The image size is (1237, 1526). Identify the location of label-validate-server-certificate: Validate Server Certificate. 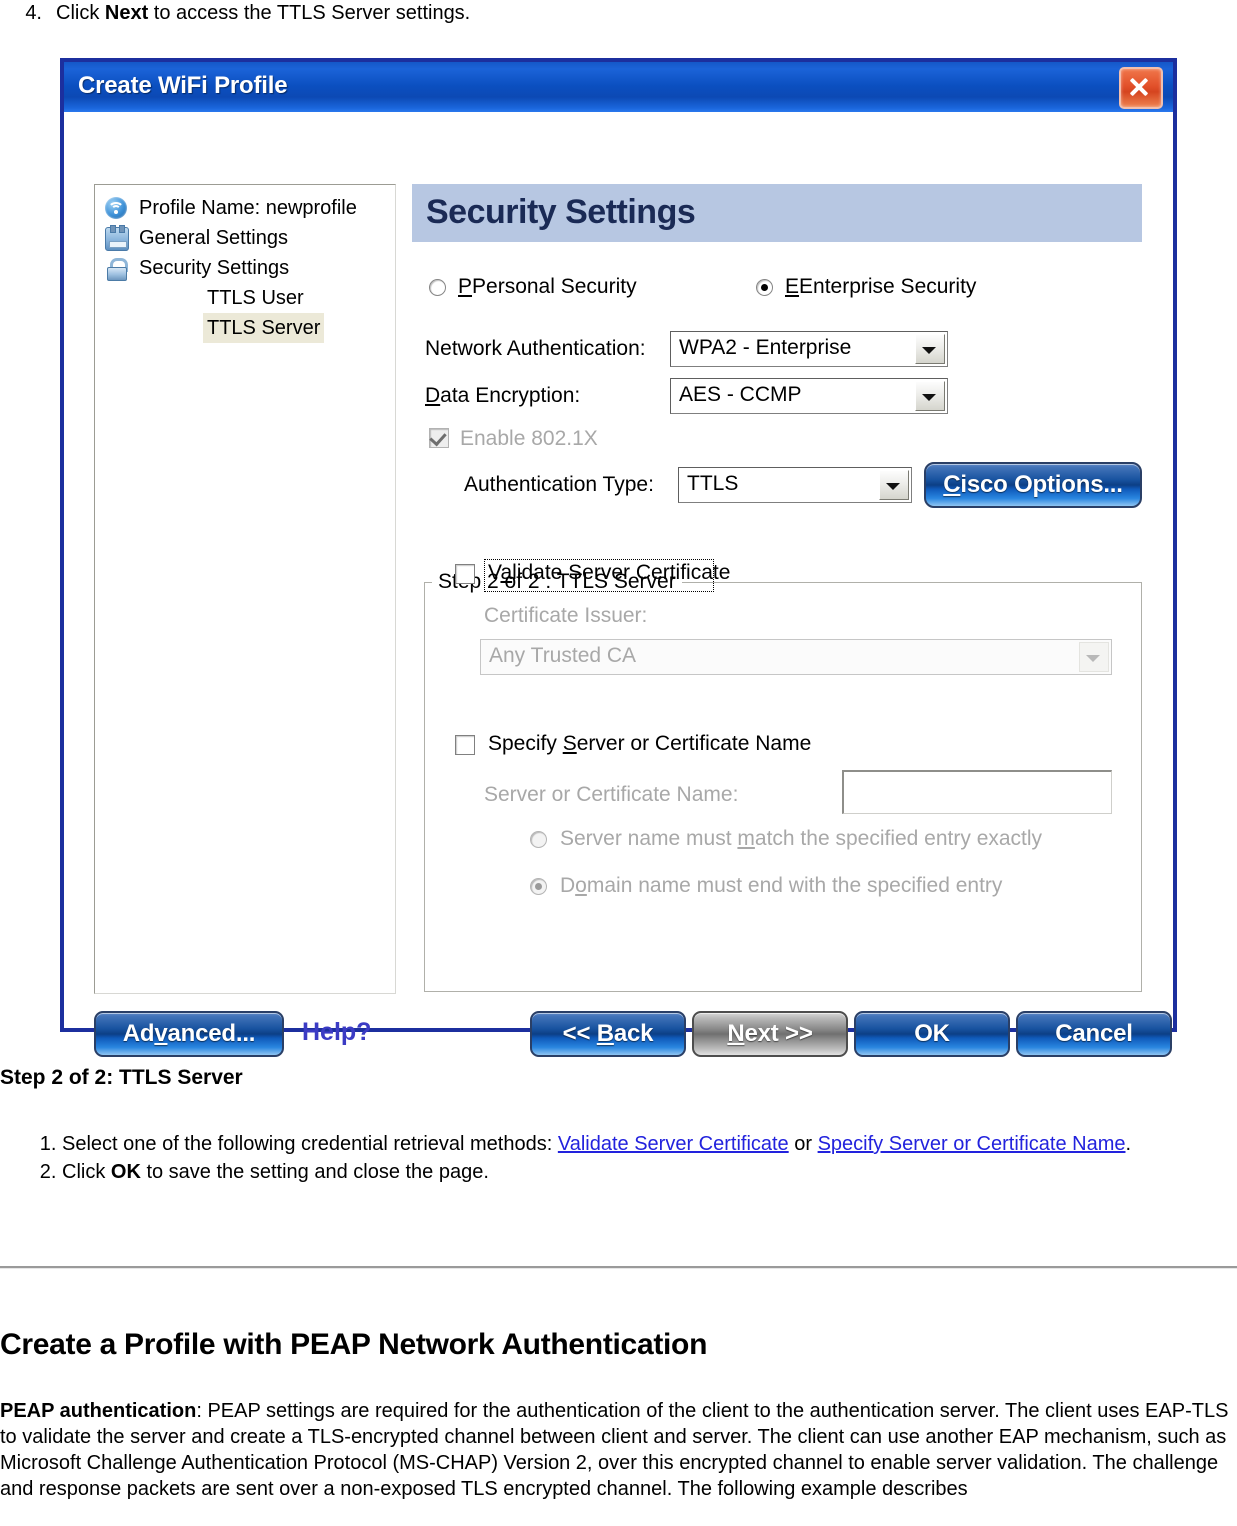
(609, 572).